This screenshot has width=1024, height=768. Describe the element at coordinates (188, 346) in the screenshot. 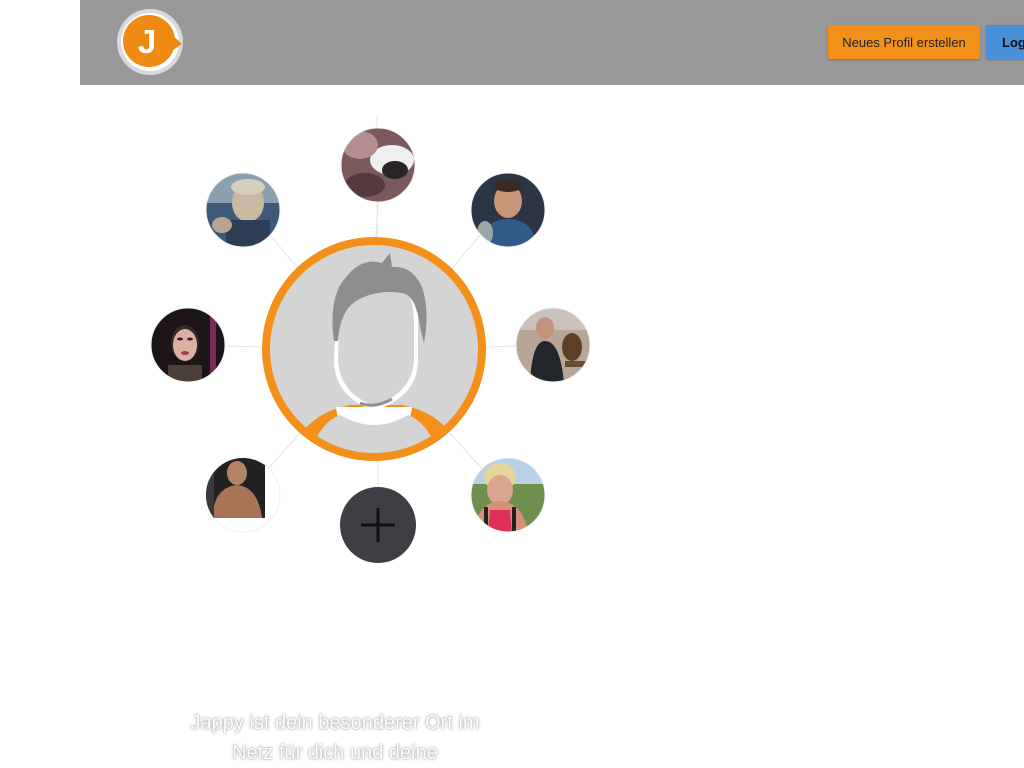

I see `profile-avatar-left` at that location.